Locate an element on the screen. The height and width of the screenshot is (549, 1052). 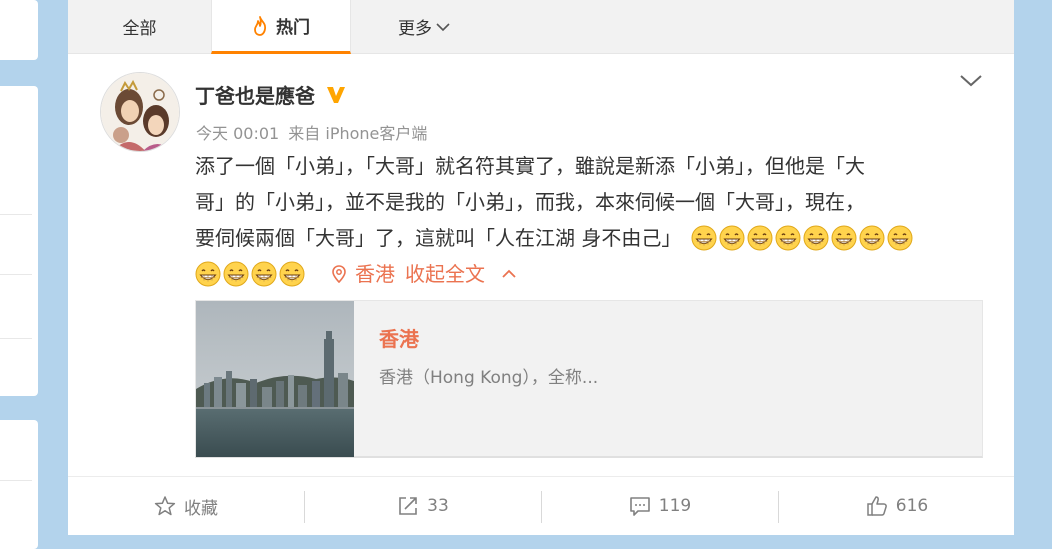
comment-button: 119 is located at coordinates (660, 506).